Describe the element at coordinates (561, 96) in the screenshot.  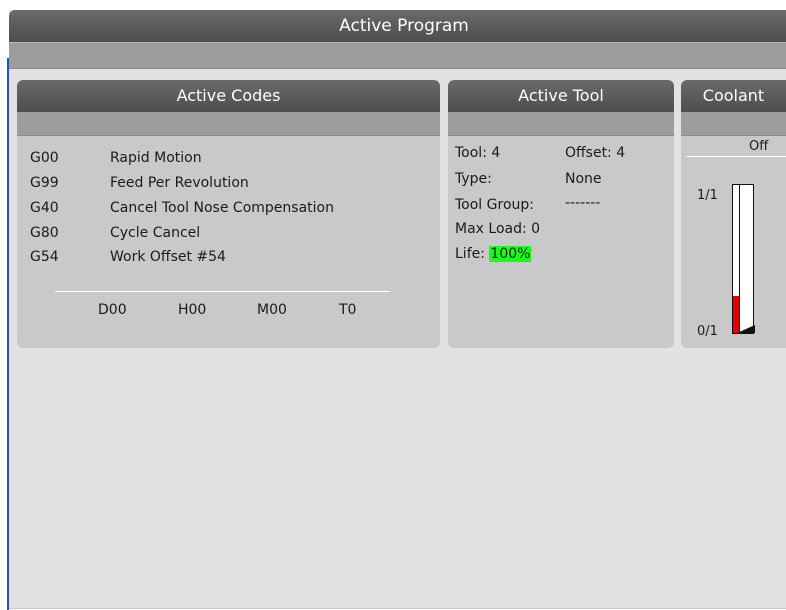
I see `active-tool-title: Active Tool` at that location.